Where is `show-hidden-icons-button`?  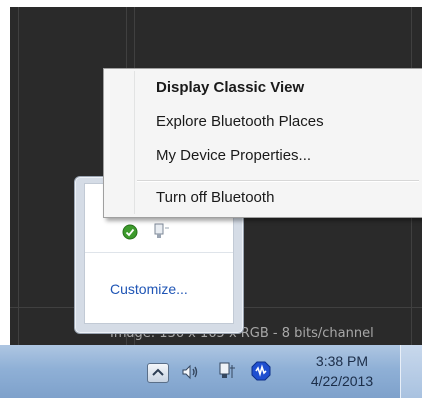
show-hidden-icons-button is located at coordinates (158, 373).